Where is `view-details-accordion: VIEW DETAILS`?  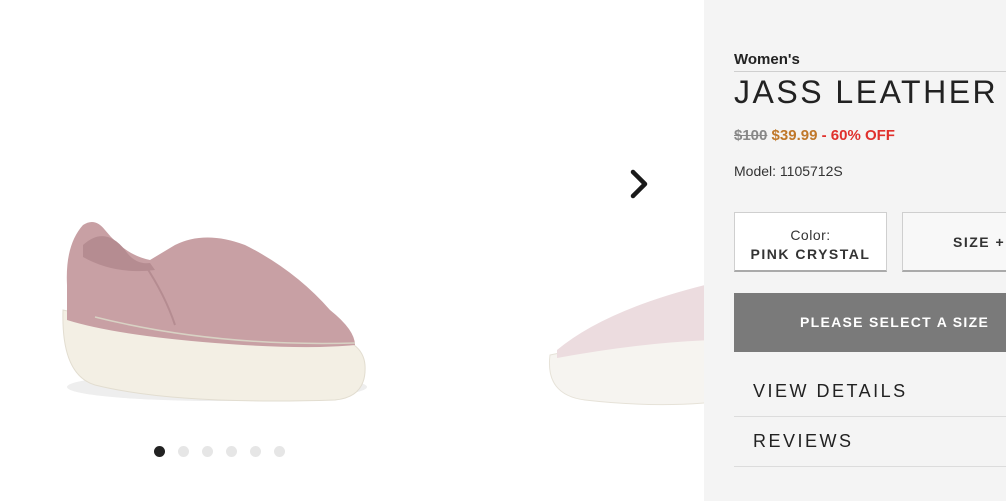
view-details-accordion: VIEW DETAILS is located at coordinates (870, 392).